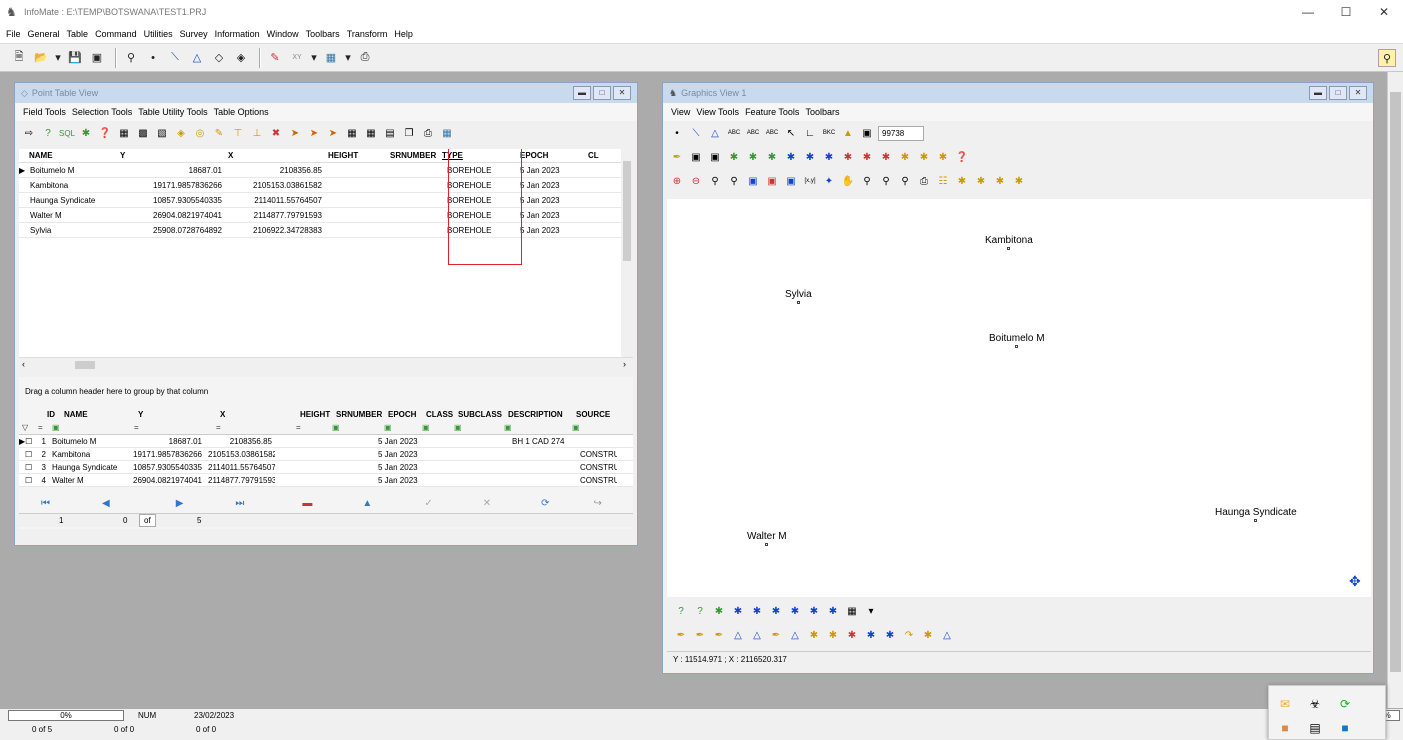  I want to click on menu-command: Command, so click(116, 34).